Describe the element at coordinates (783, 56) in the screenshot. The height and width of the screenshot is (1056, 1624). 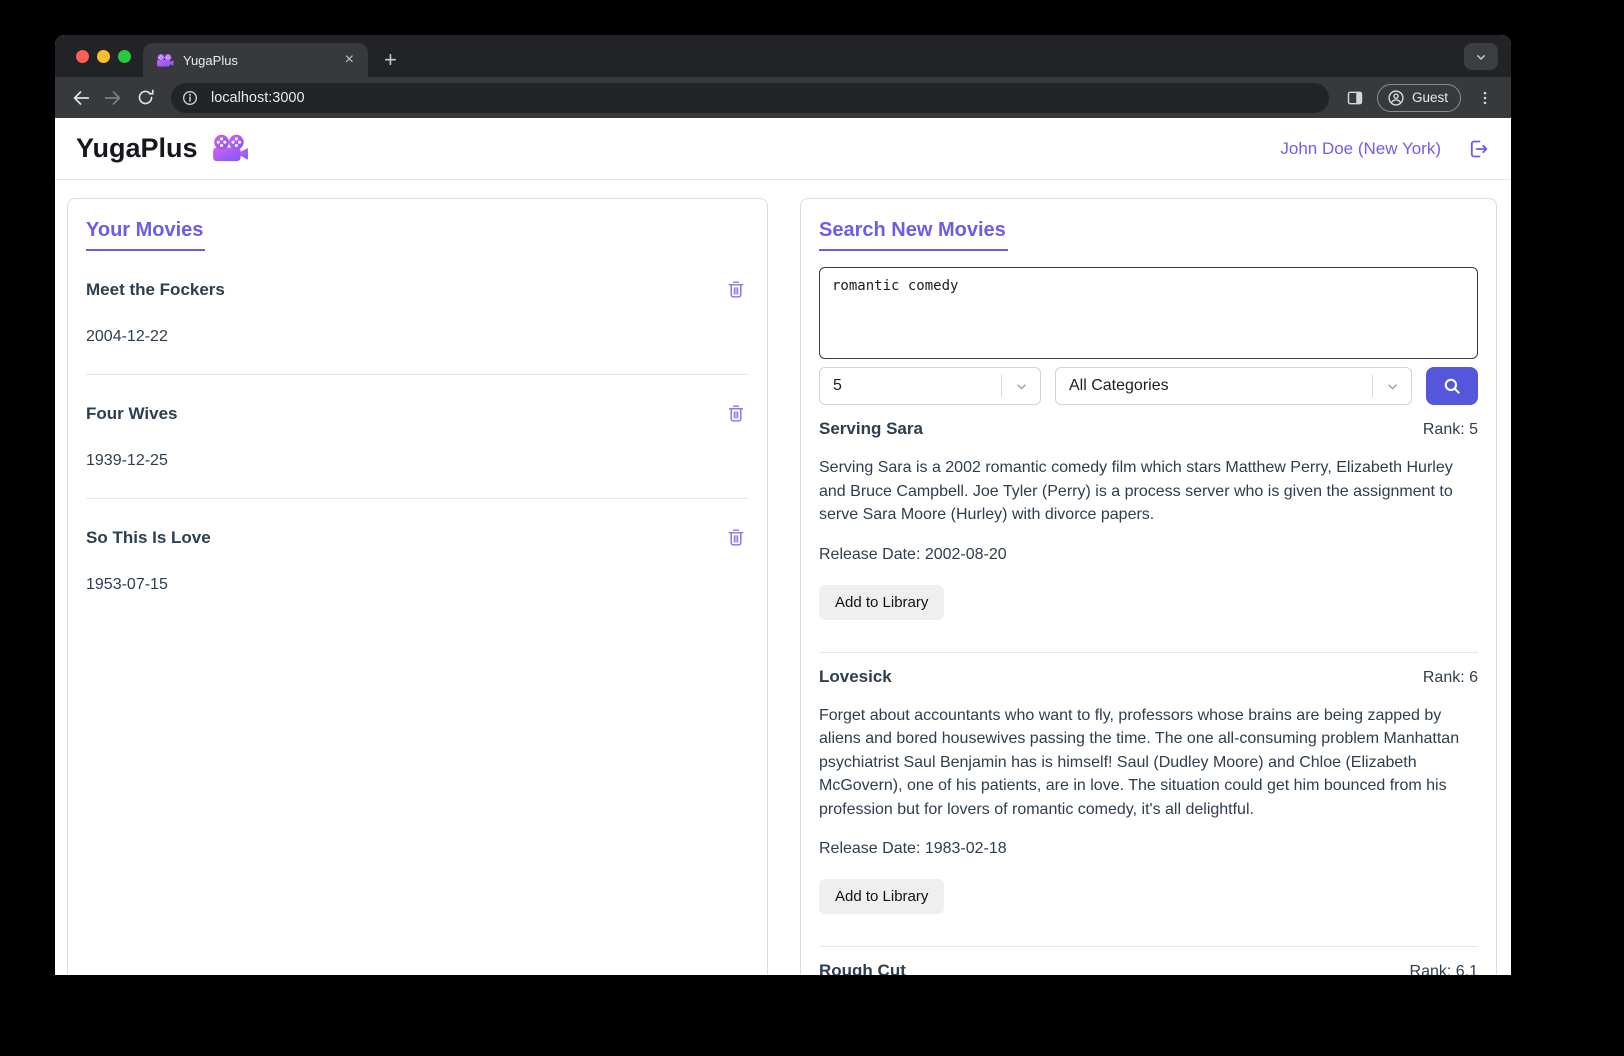
I see `tab-strip: YugaPlus × +` at that location.